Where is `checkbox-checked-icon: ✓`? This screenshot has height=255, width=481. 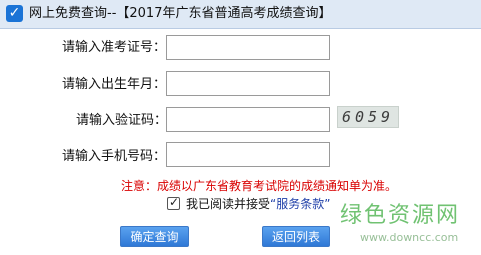 checkbox-checked-icon: ✓ is located at coordinates (14, 13).